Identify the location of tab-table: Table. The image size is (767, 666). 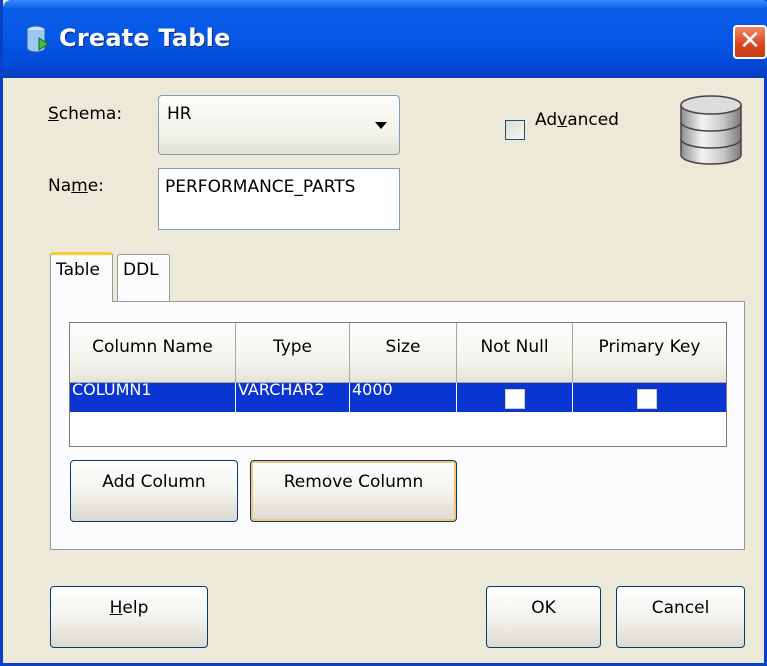
(81, 277).